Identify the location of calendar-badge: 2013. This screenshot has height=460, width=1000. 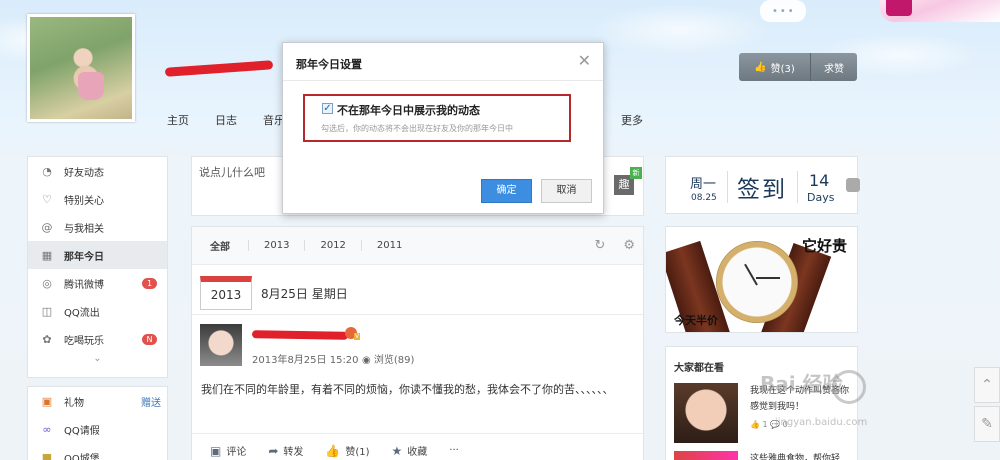
(226, 293).